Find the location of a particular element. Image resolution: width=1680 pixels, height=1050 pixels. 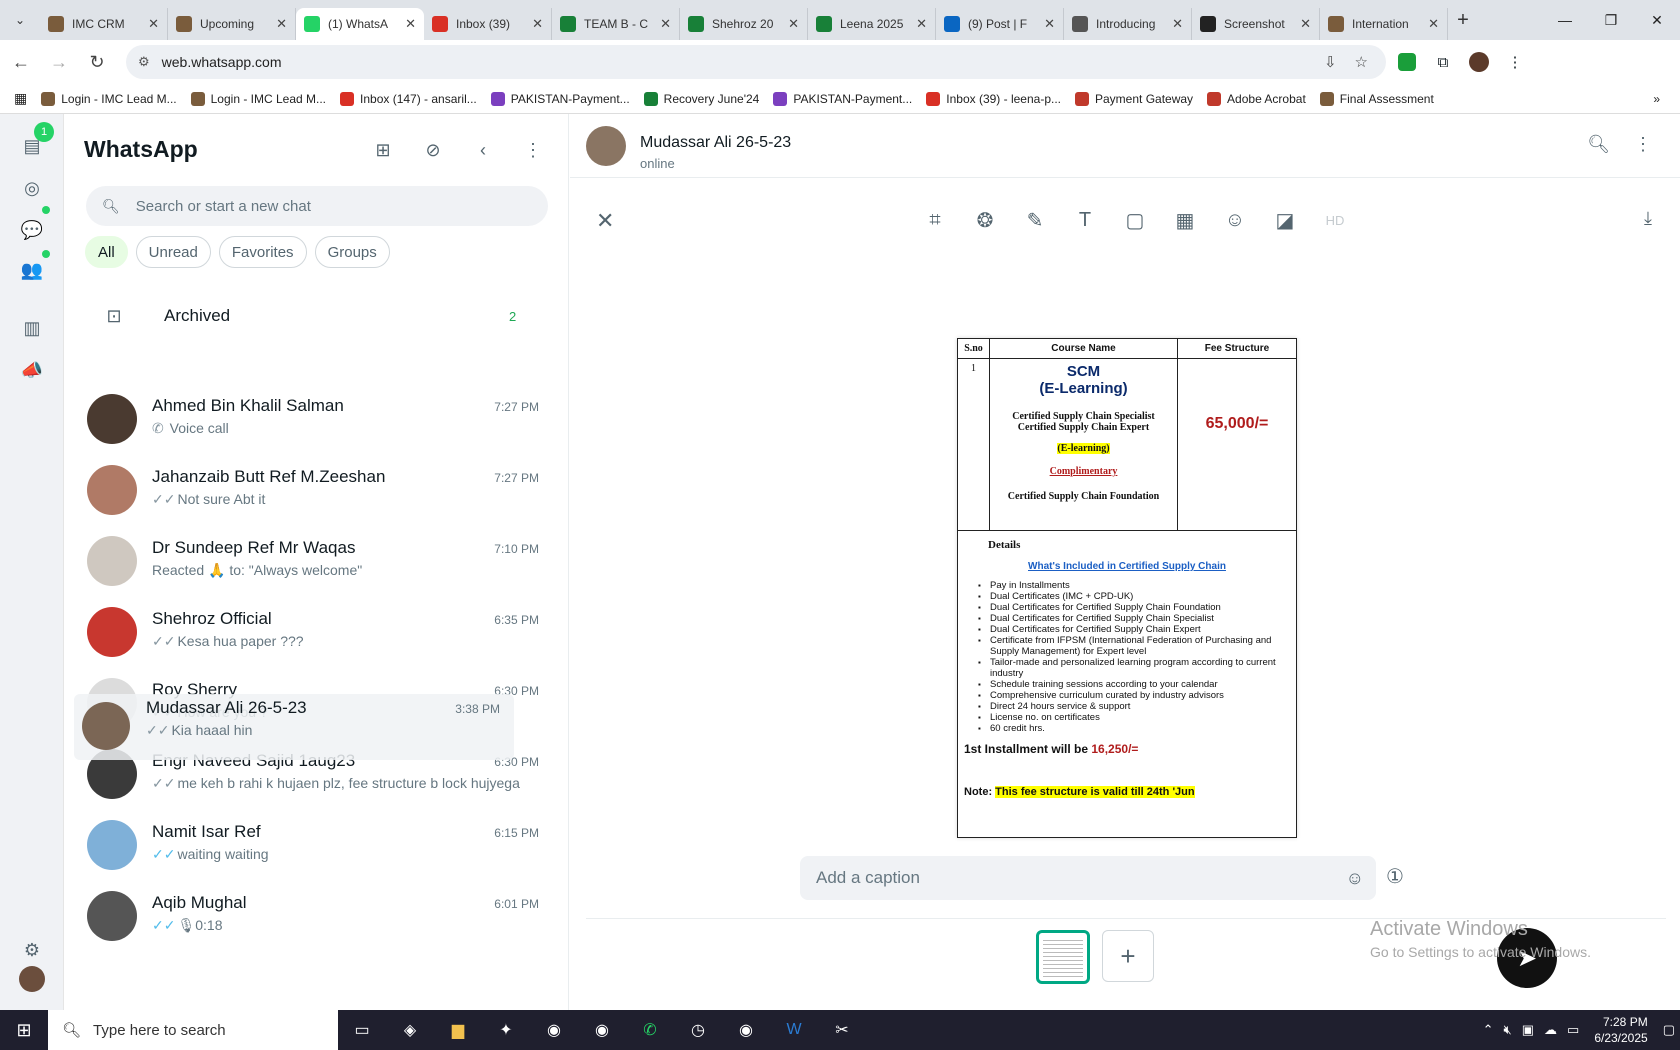

tray-app-icon: ▣ is located at coordinates (1528, 1030).